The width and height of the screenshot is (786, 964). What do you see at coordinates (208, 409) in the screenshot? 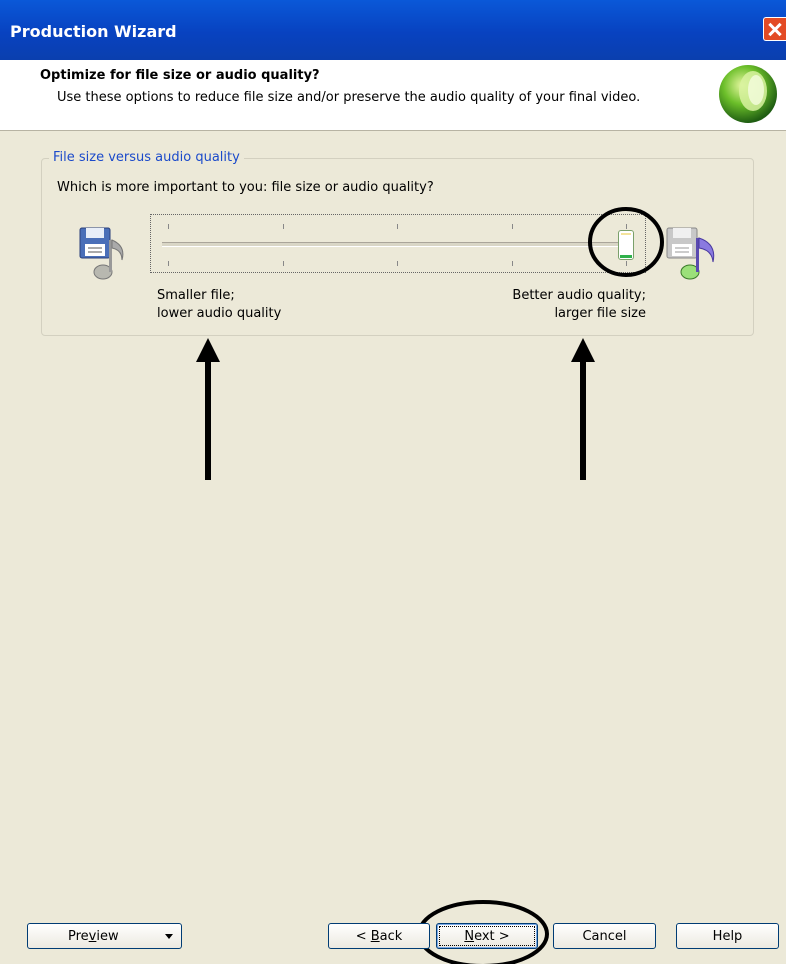
I see `left-arrow` at bounding box center [208, 409].